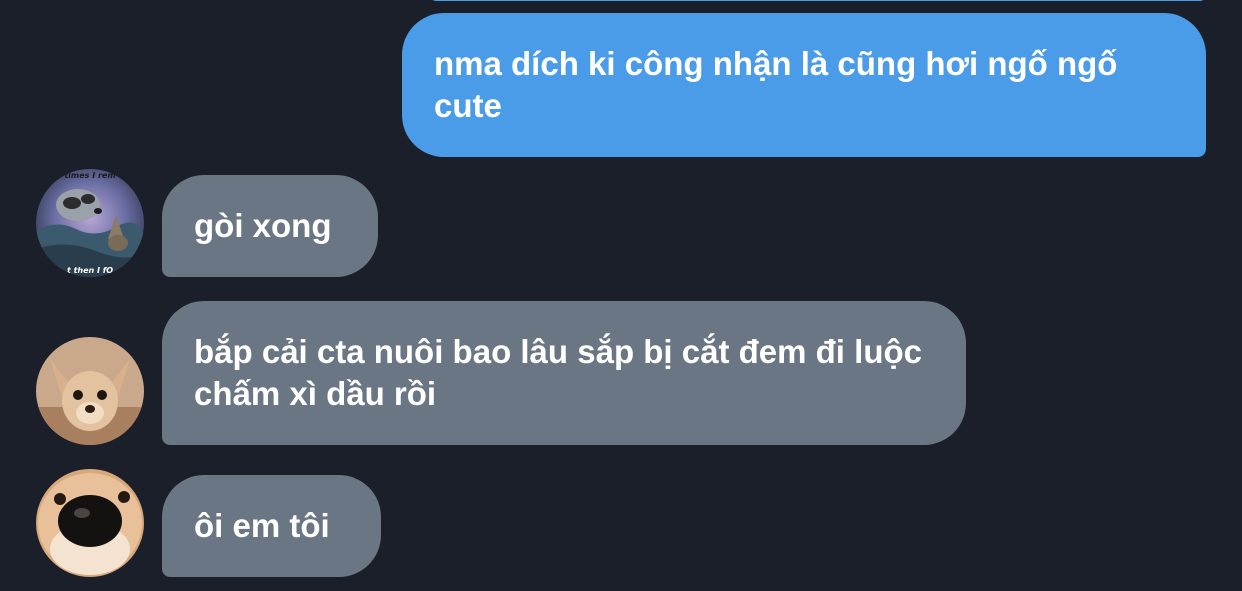  Describe the element at coordinates (90, 223) in the screenshot. I see `raccoon-wolf-meme-avatar-icon: times I rem t then I fO` at that location.